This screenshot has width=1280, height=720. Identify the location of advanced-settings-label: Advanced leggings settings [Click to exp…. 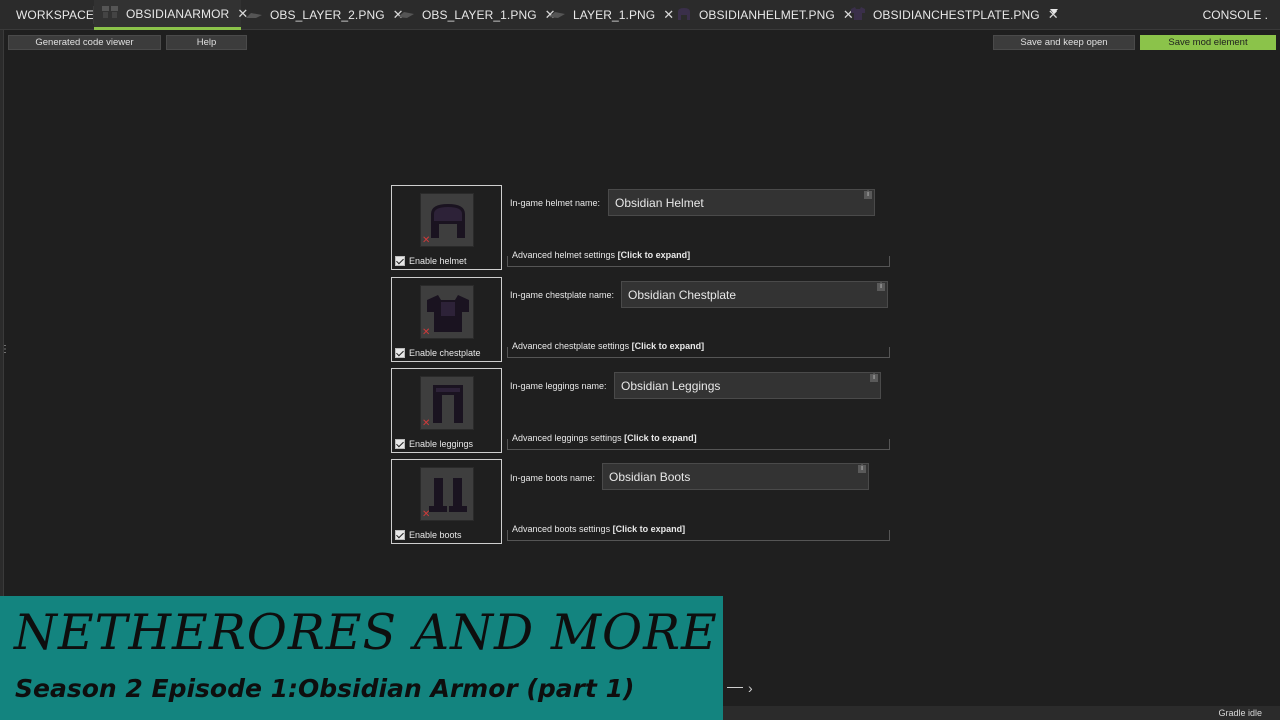
(606, 438).